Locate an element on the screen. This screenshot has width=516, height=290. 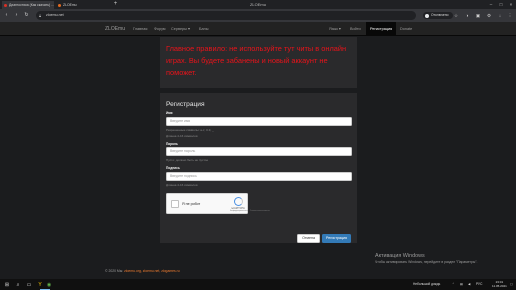
username-help: Разрешенные символы: a-z, 0-9, _ is located at coordinates (190, 129).